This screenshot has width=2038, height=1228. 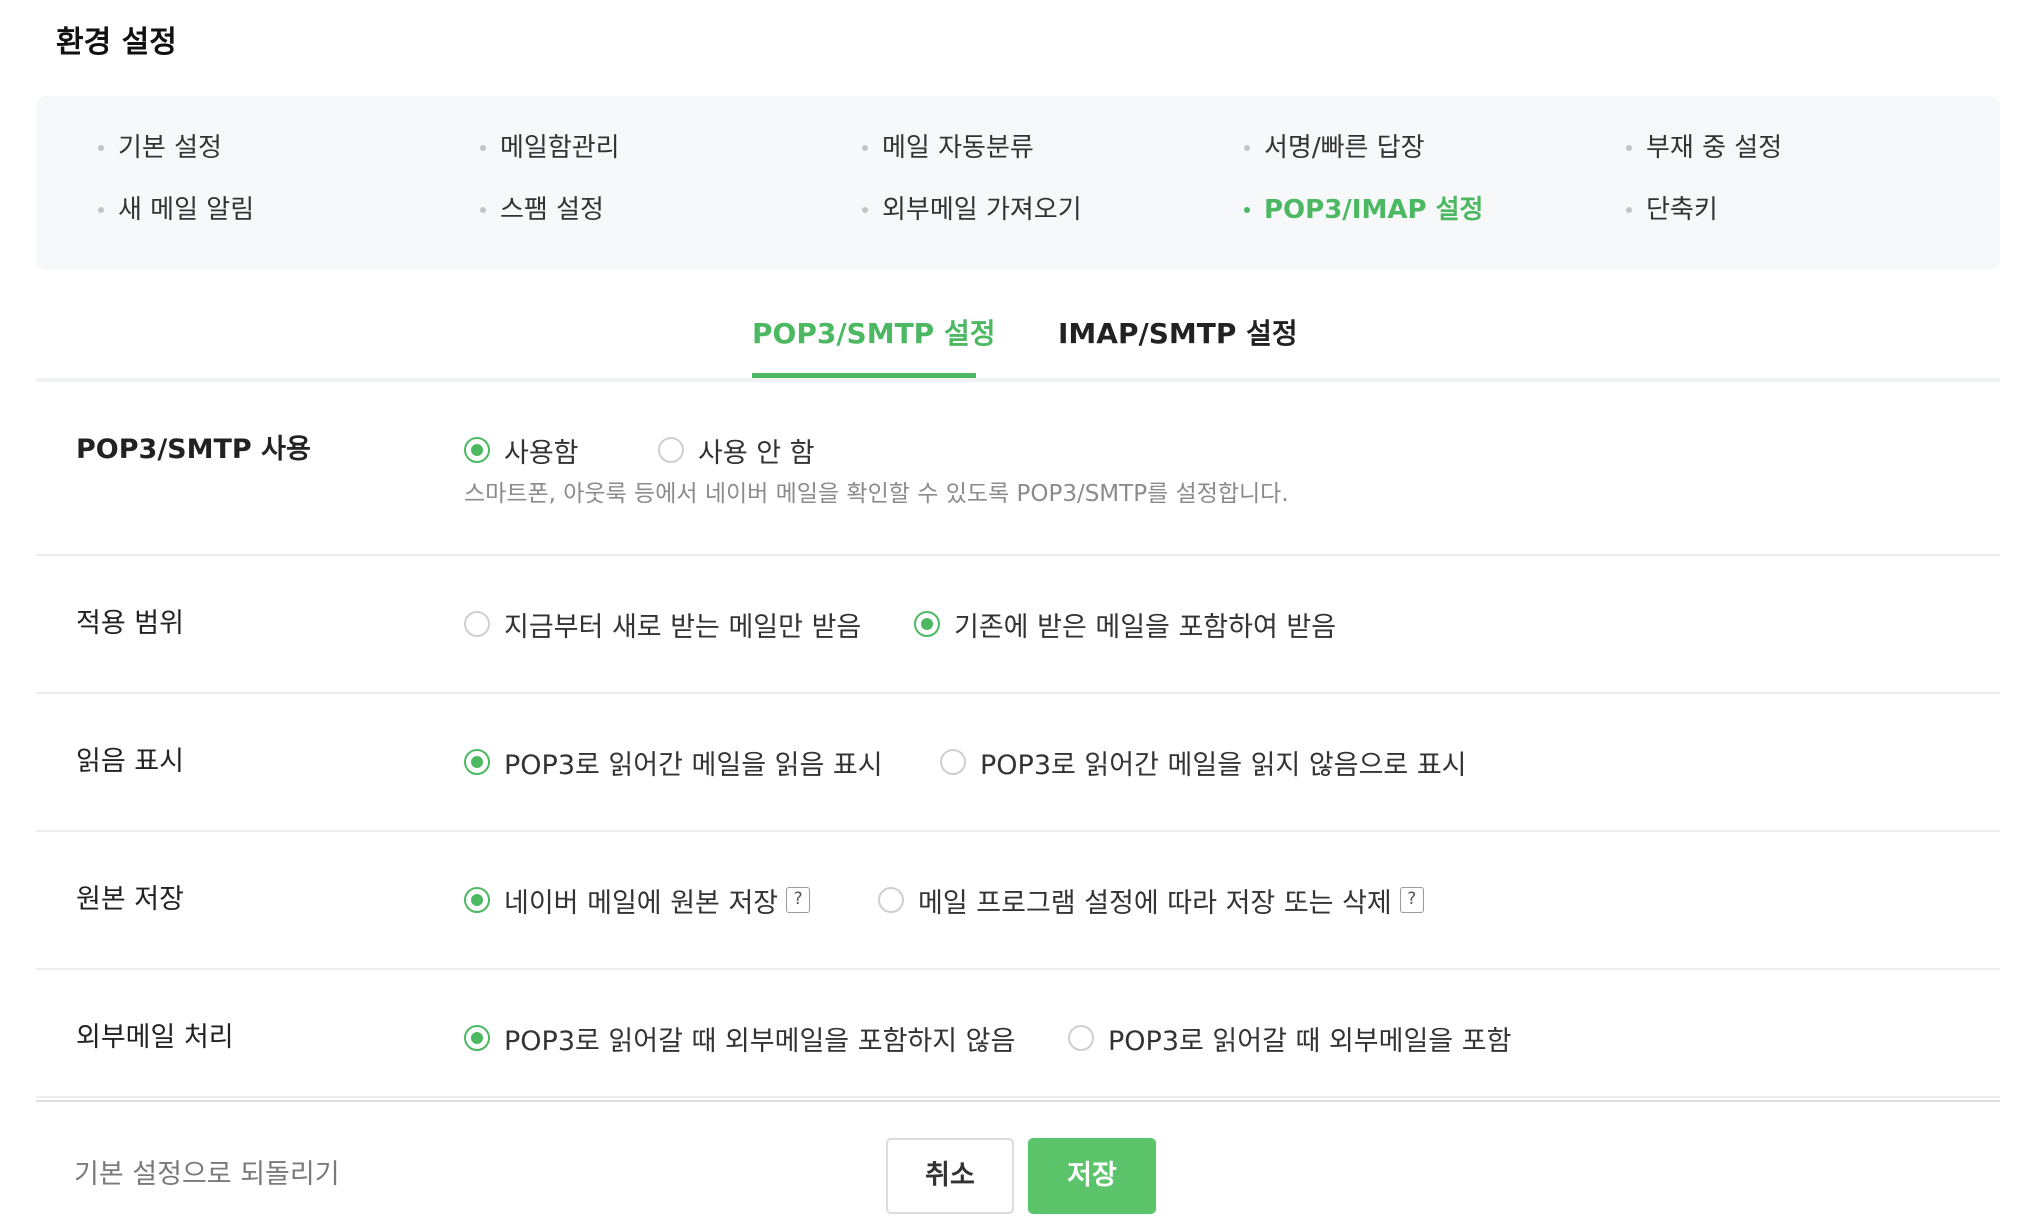 I want to click on protocol-tabs: POP3/SMTP 설정 IMAP/SMTP 설정, so click(x=1018, y=334).